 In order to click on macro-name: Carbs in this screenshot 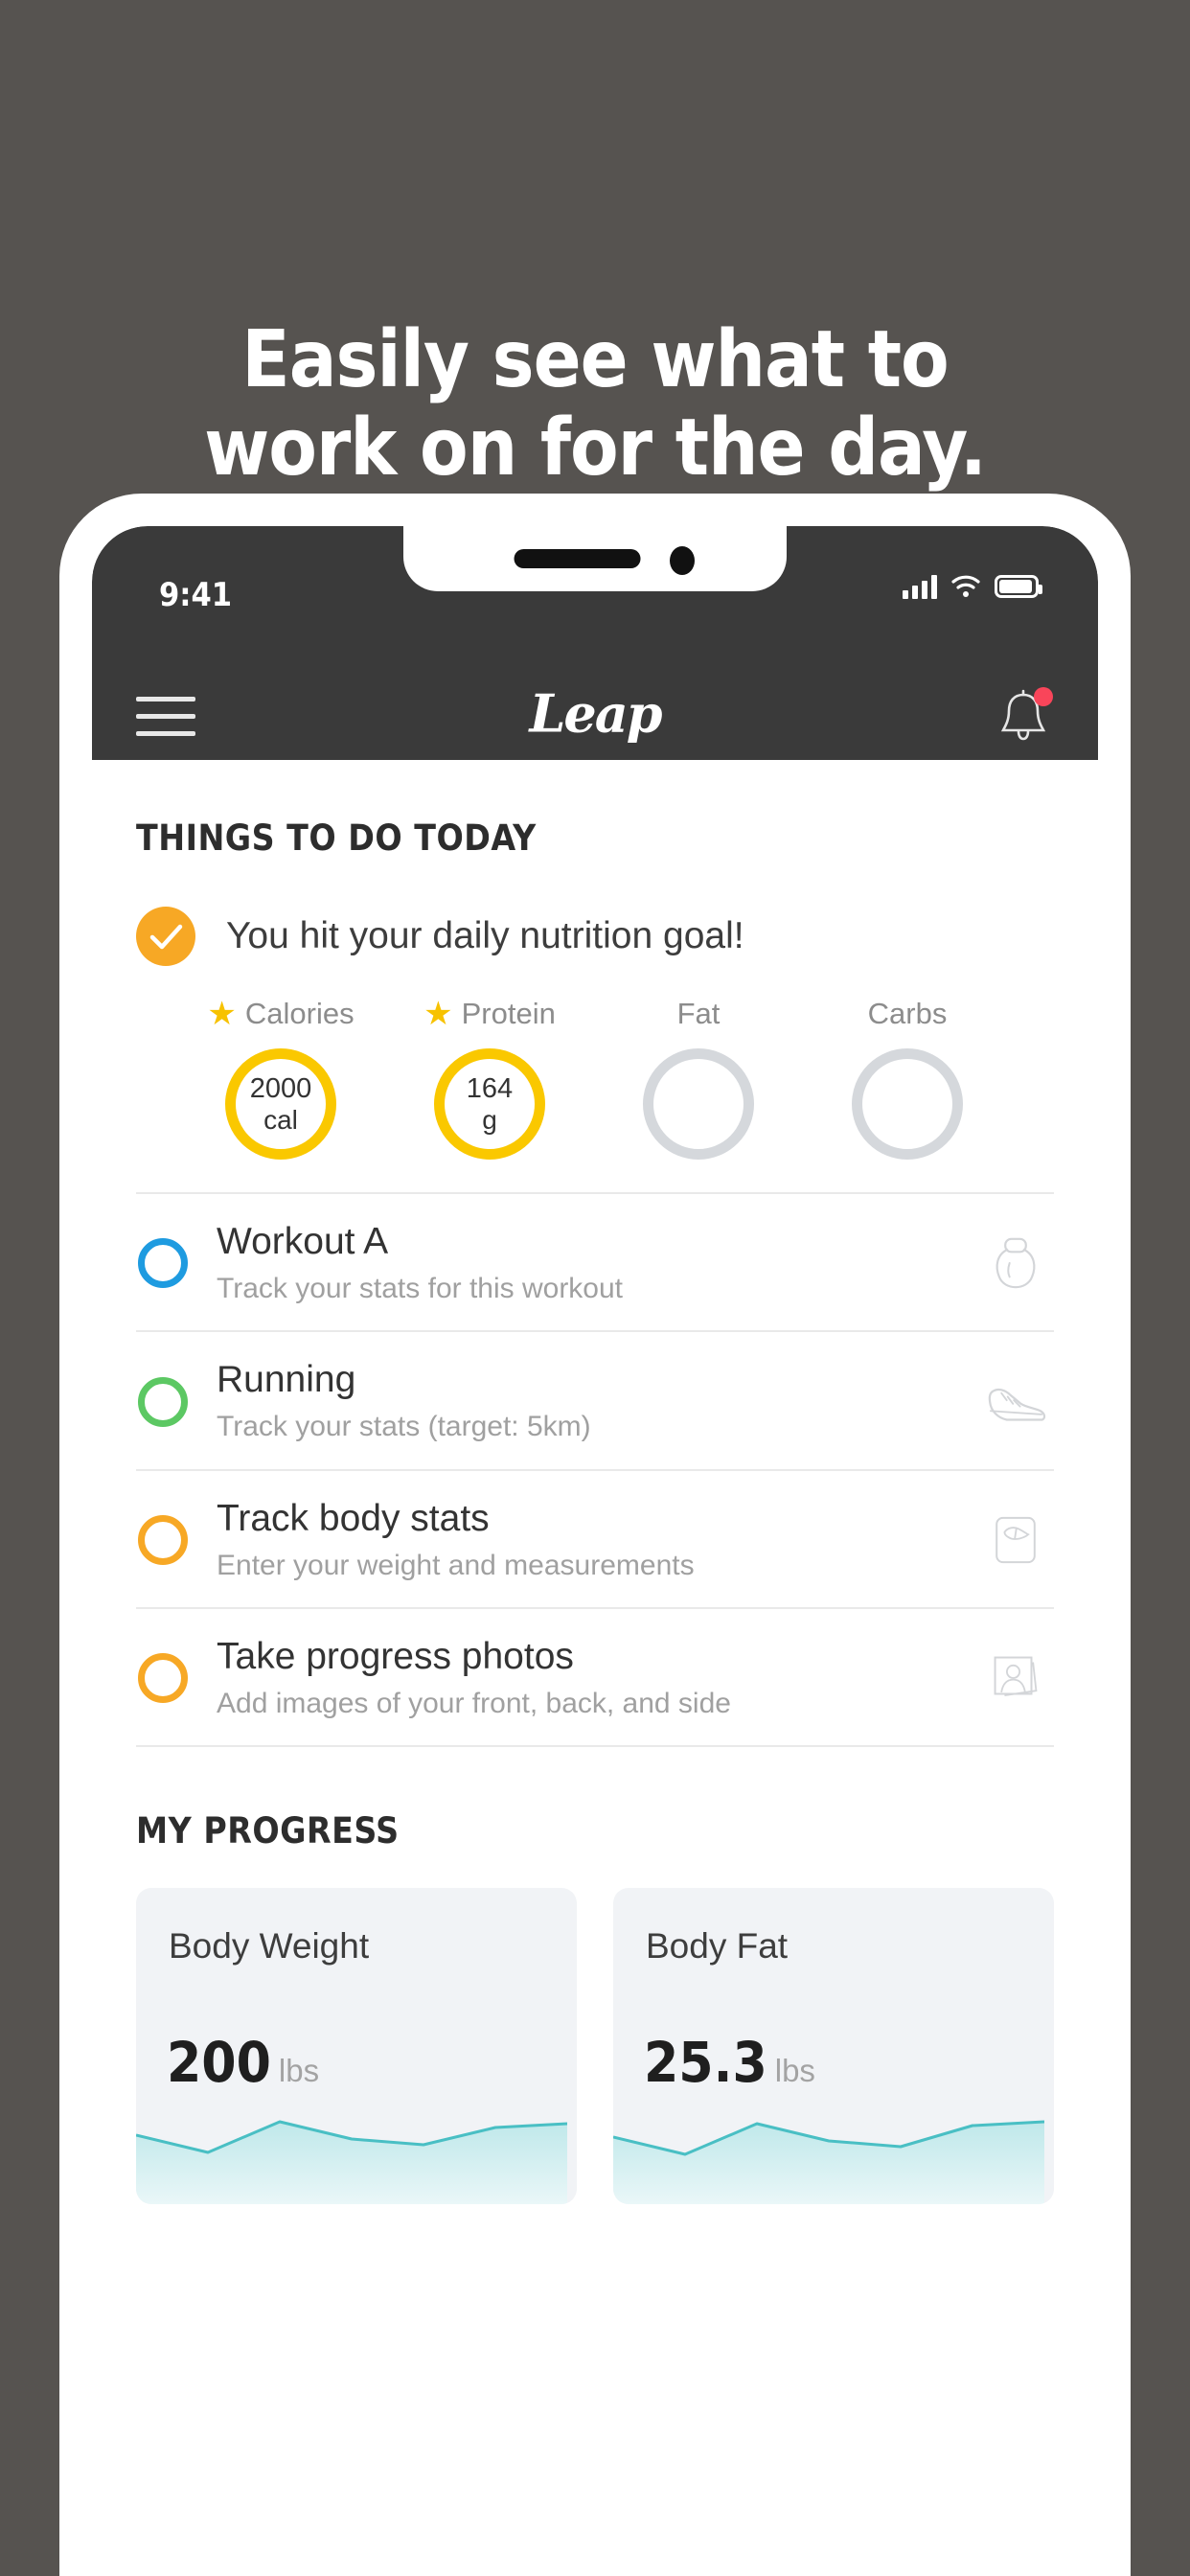, I will do `click(907, 1013)`.